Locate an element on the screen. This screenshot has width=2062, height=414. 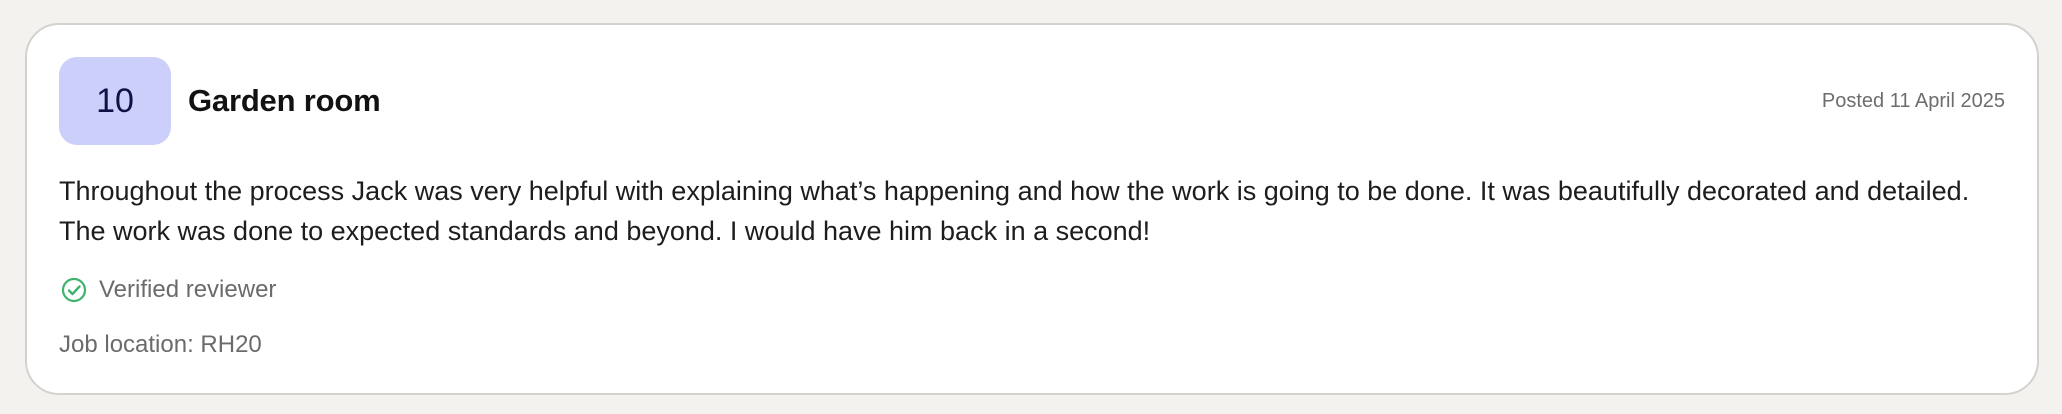
posted-date: Posted 11 April 2025 is located at coordinates (1913, 100).